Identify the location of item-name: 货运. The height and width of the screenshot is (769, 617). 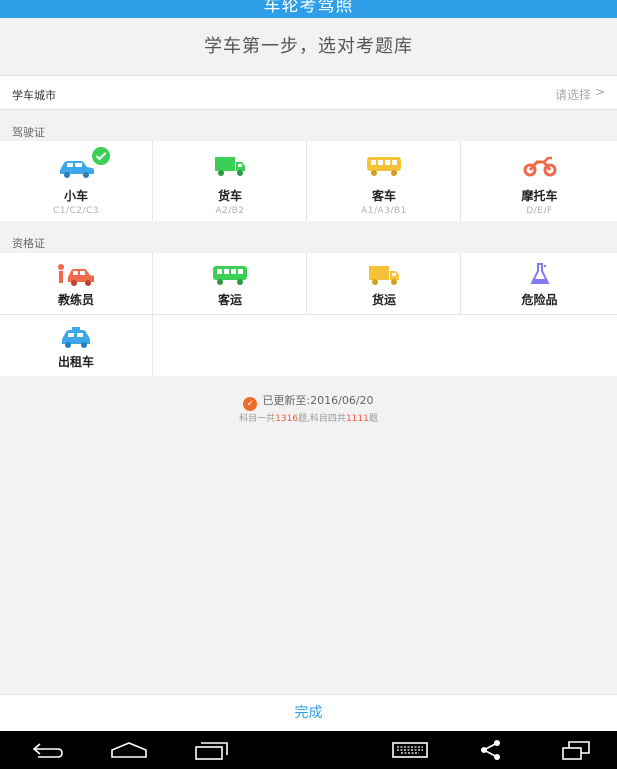
(383, 300).